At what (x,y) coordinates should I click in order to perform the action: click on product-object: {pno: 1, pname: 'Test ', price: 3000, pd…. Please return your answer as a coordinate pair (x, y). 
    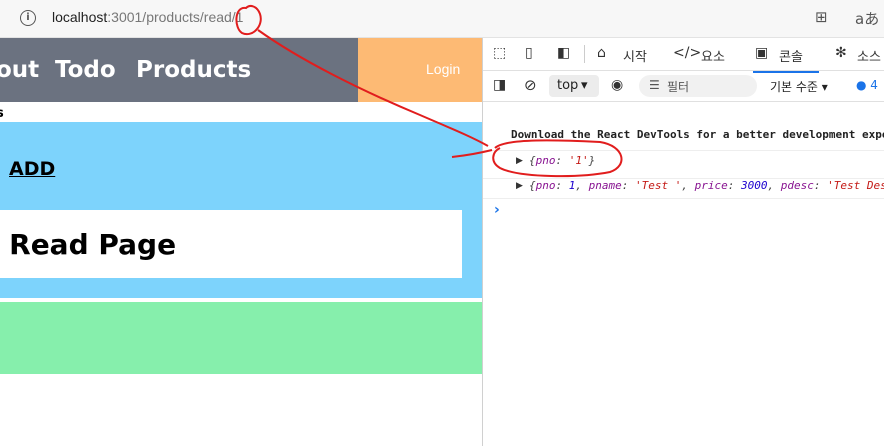
    Looking at the image, I should click on (706, 185).